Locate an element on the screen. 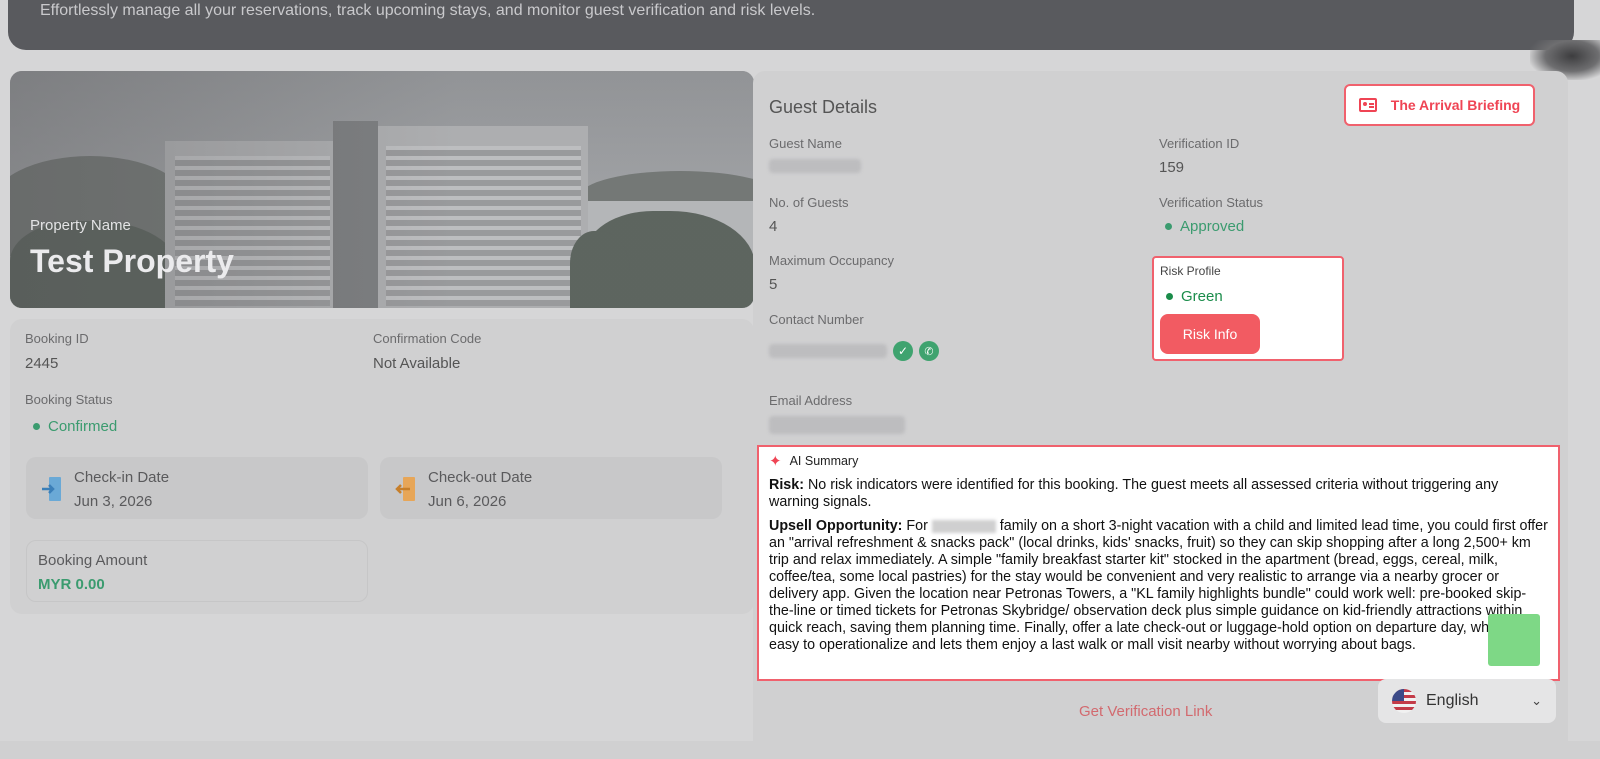  booking-amount-value: MYR 0.00 is located at coordinates (71, 584).